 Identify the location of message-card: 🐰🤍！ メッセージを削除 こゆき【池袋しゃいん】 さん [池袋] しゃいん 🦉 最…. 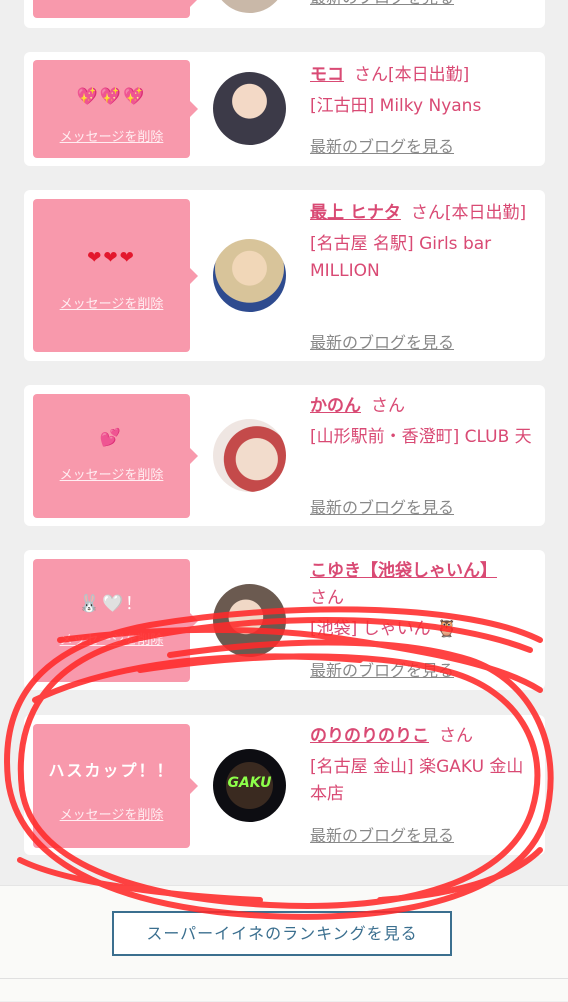
(284, 620).